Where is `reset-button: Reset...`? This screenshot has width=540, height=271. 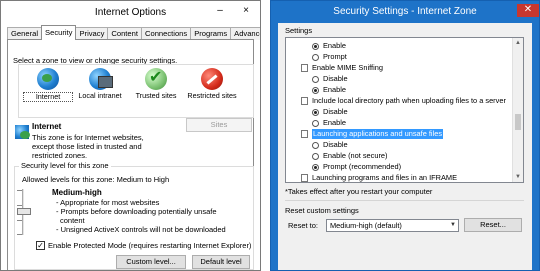 reset-button: Reset... is located at coordinates (493, 225).